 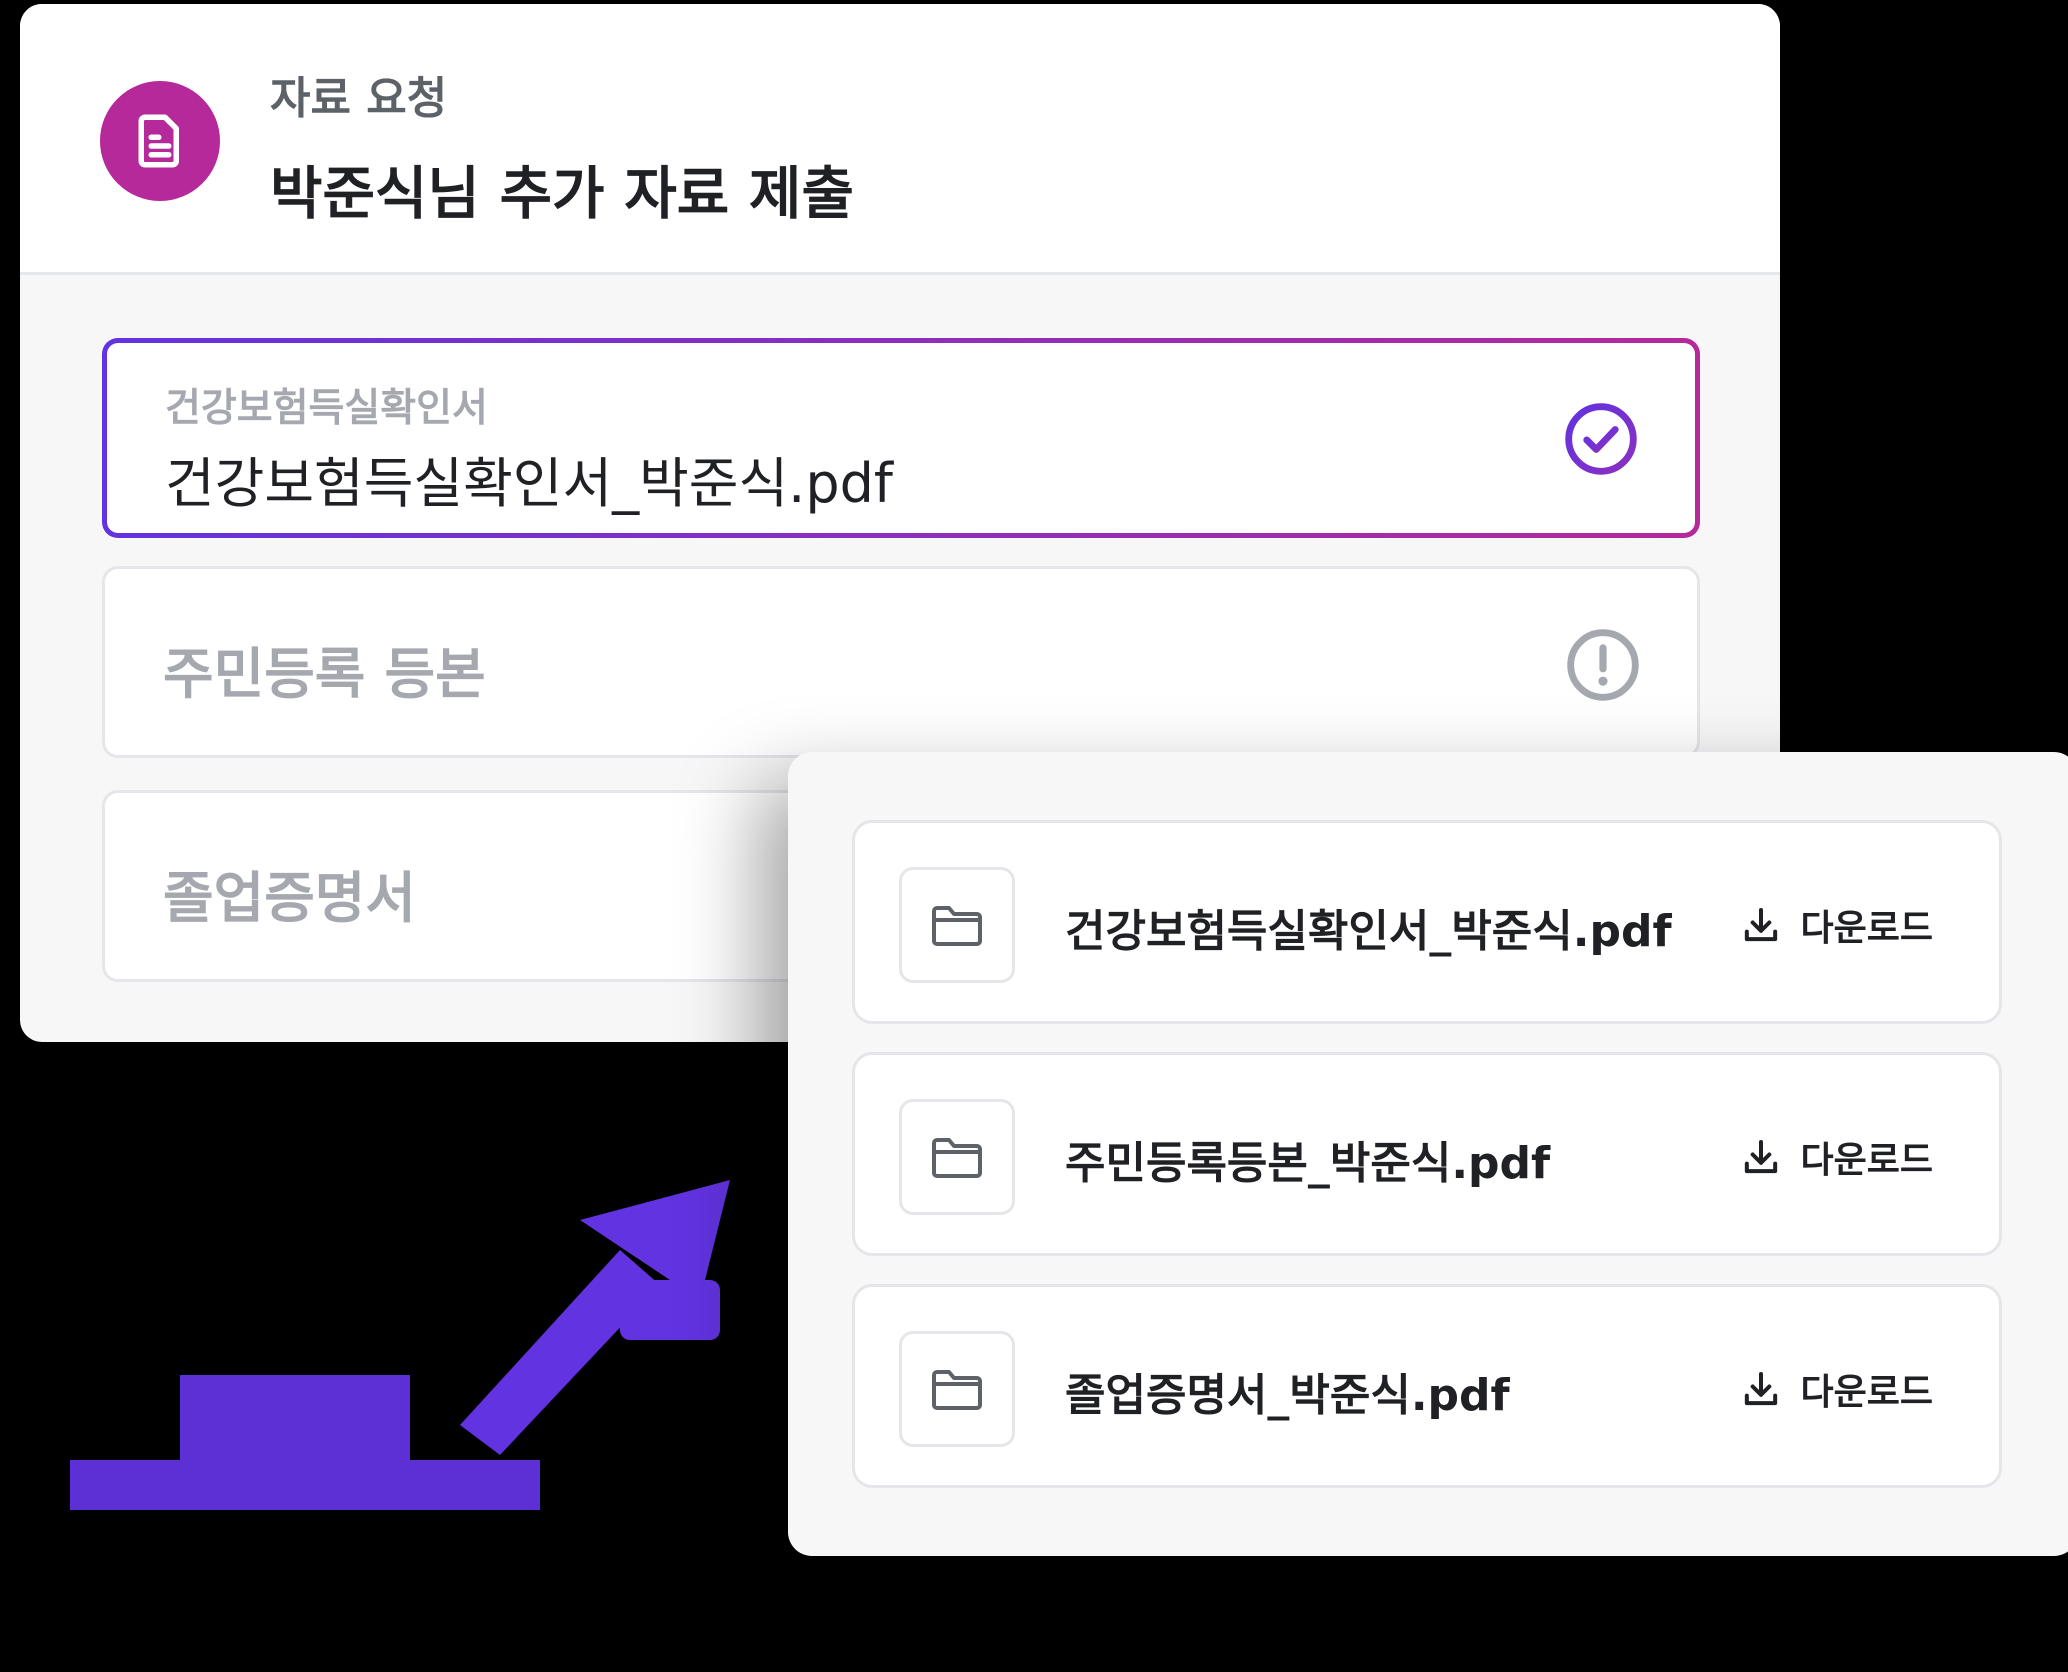 I want to click on pointer-arrow-icon, so click(x=400, y=1345).